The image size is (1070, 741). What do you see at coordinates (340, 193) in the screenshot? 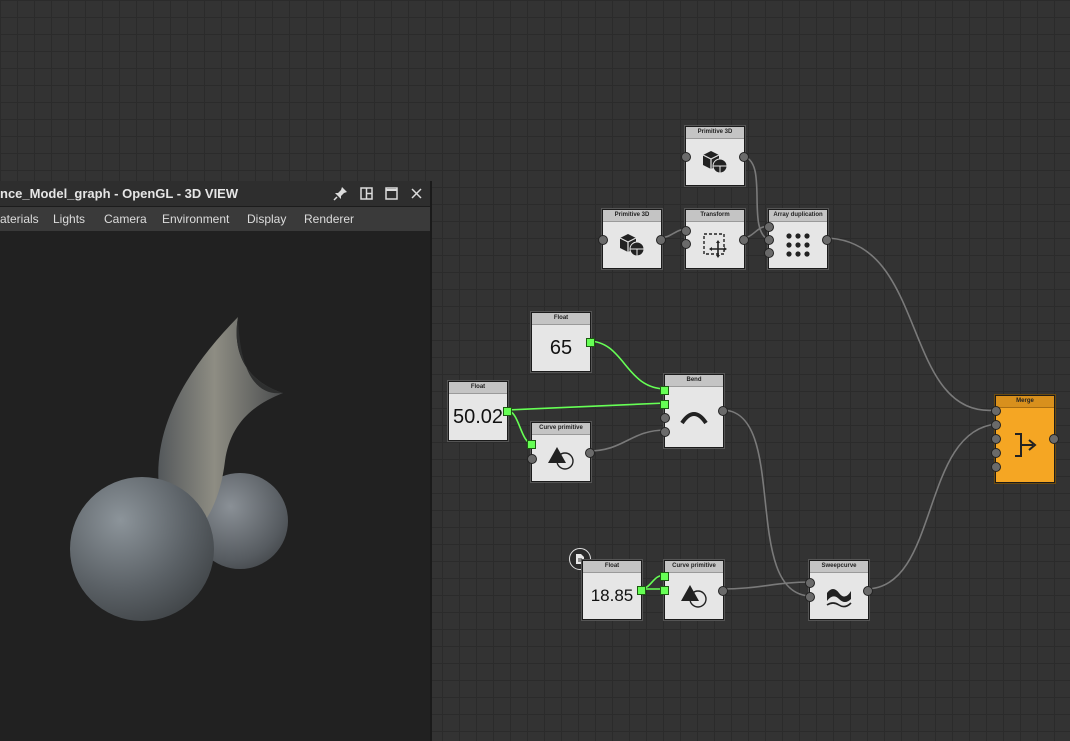
I see `pin-icon` at bounding box center [340, 193].